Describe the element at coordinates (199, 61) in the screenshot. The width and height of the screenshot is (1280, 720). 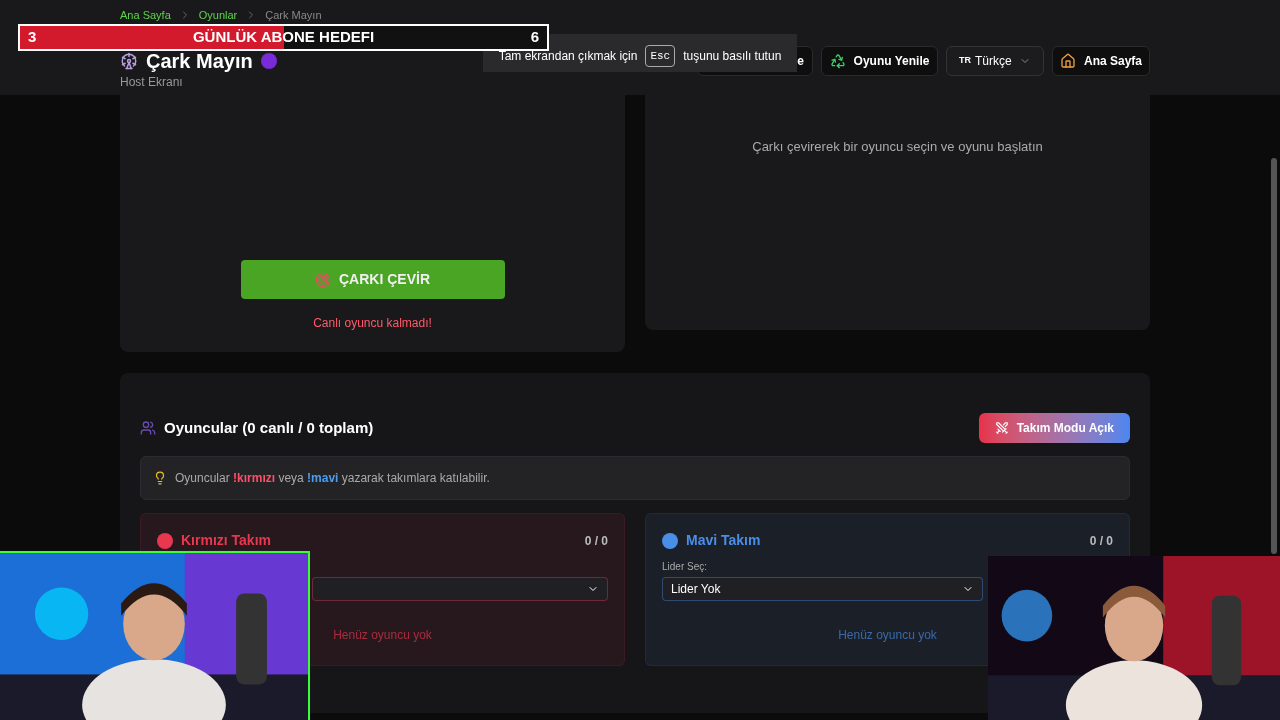
I see `page-title: Çark Mayın` at that location.